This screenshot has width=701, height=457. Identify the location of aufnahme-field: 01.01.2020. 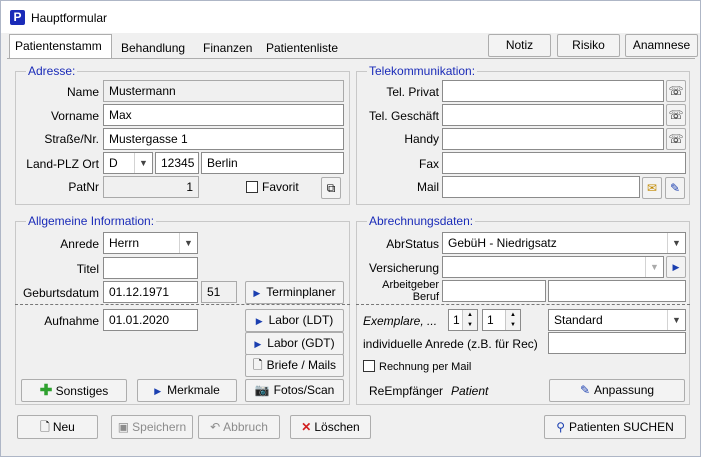
(150, 320).